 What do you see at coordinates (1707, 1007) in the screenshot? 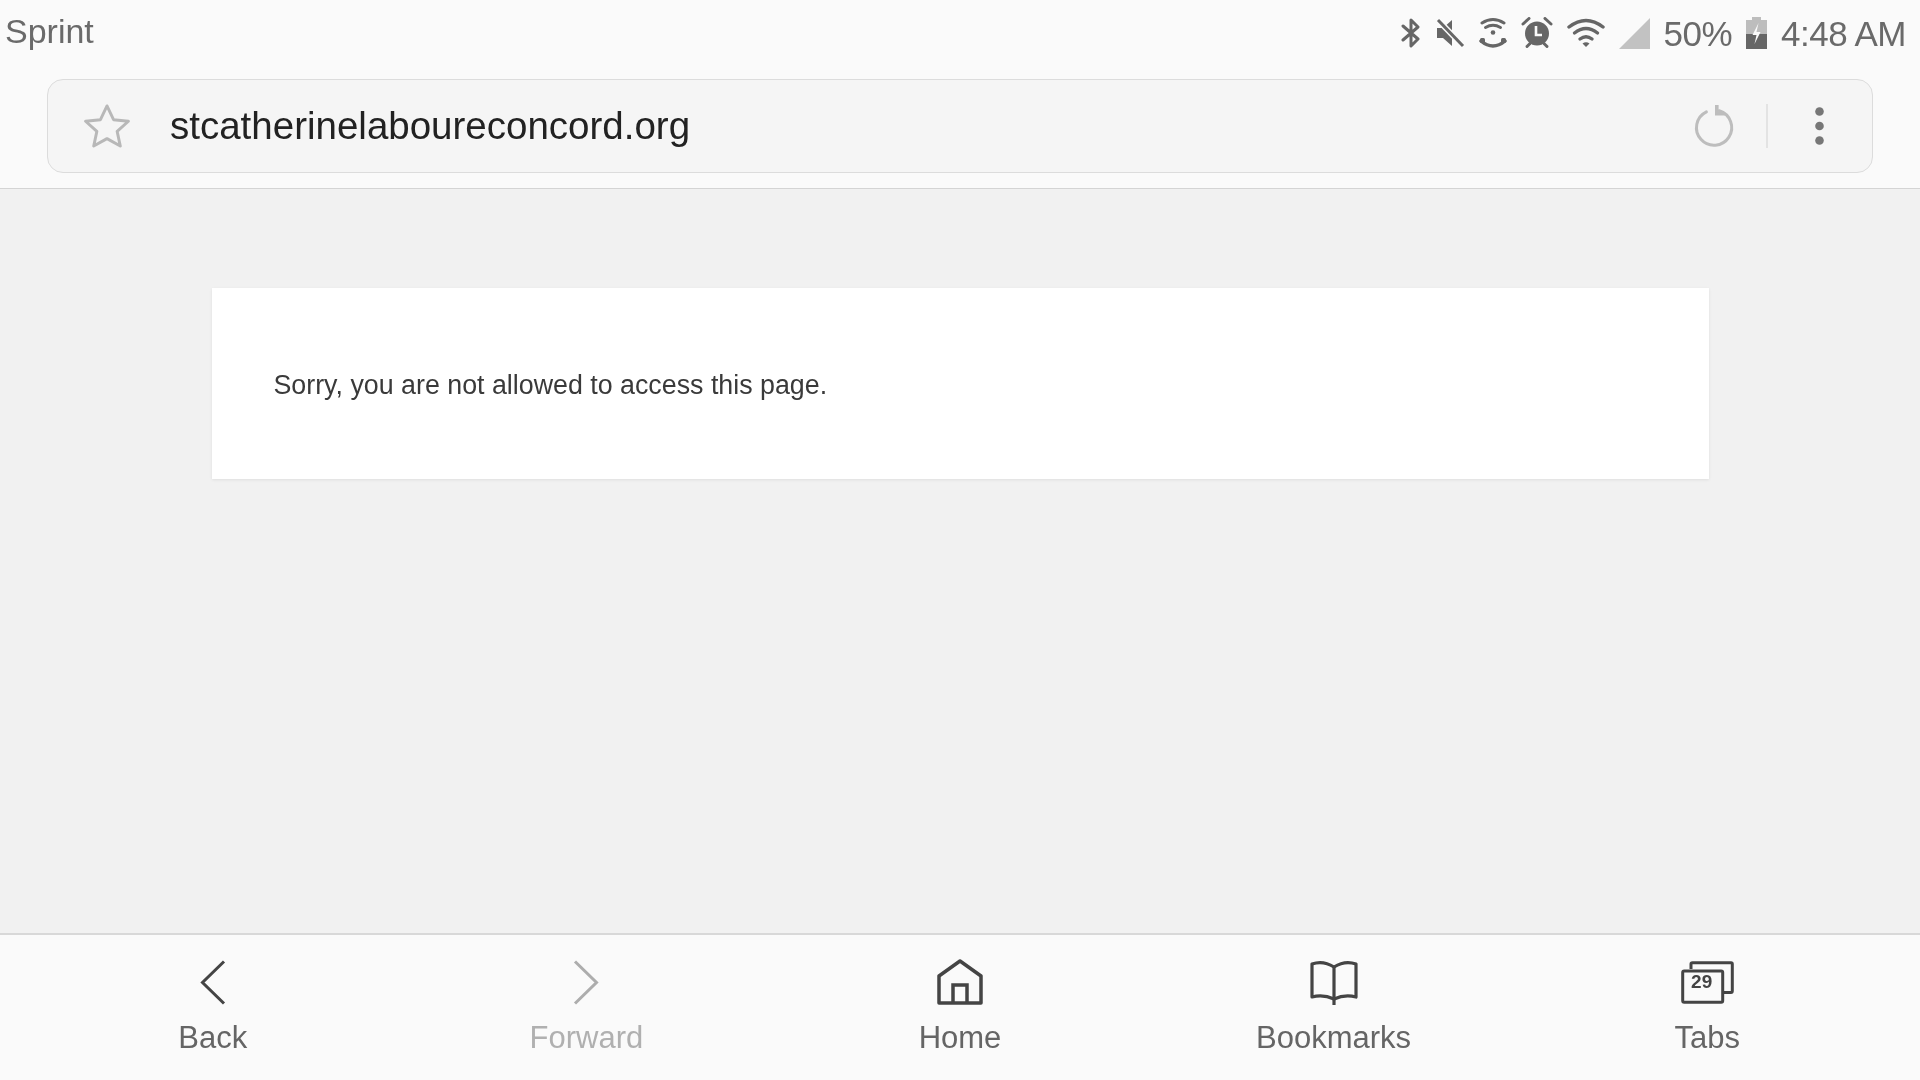
I see `tabs-button: 29 Tabs` at bounding box center [1707, 1007].